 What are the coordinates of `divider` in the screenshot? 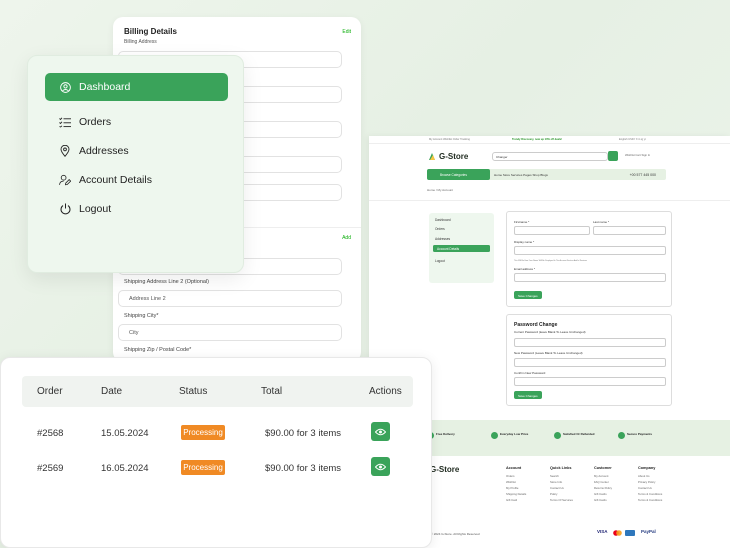 It's located at (549, 200).